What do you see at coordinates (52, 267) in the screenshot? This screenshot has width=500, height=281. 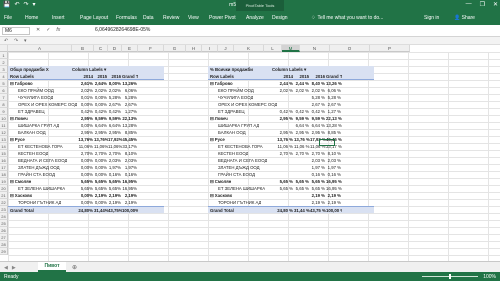 I see `sheet-tab-pivot: Пивот` at bounding box center [52, 267].